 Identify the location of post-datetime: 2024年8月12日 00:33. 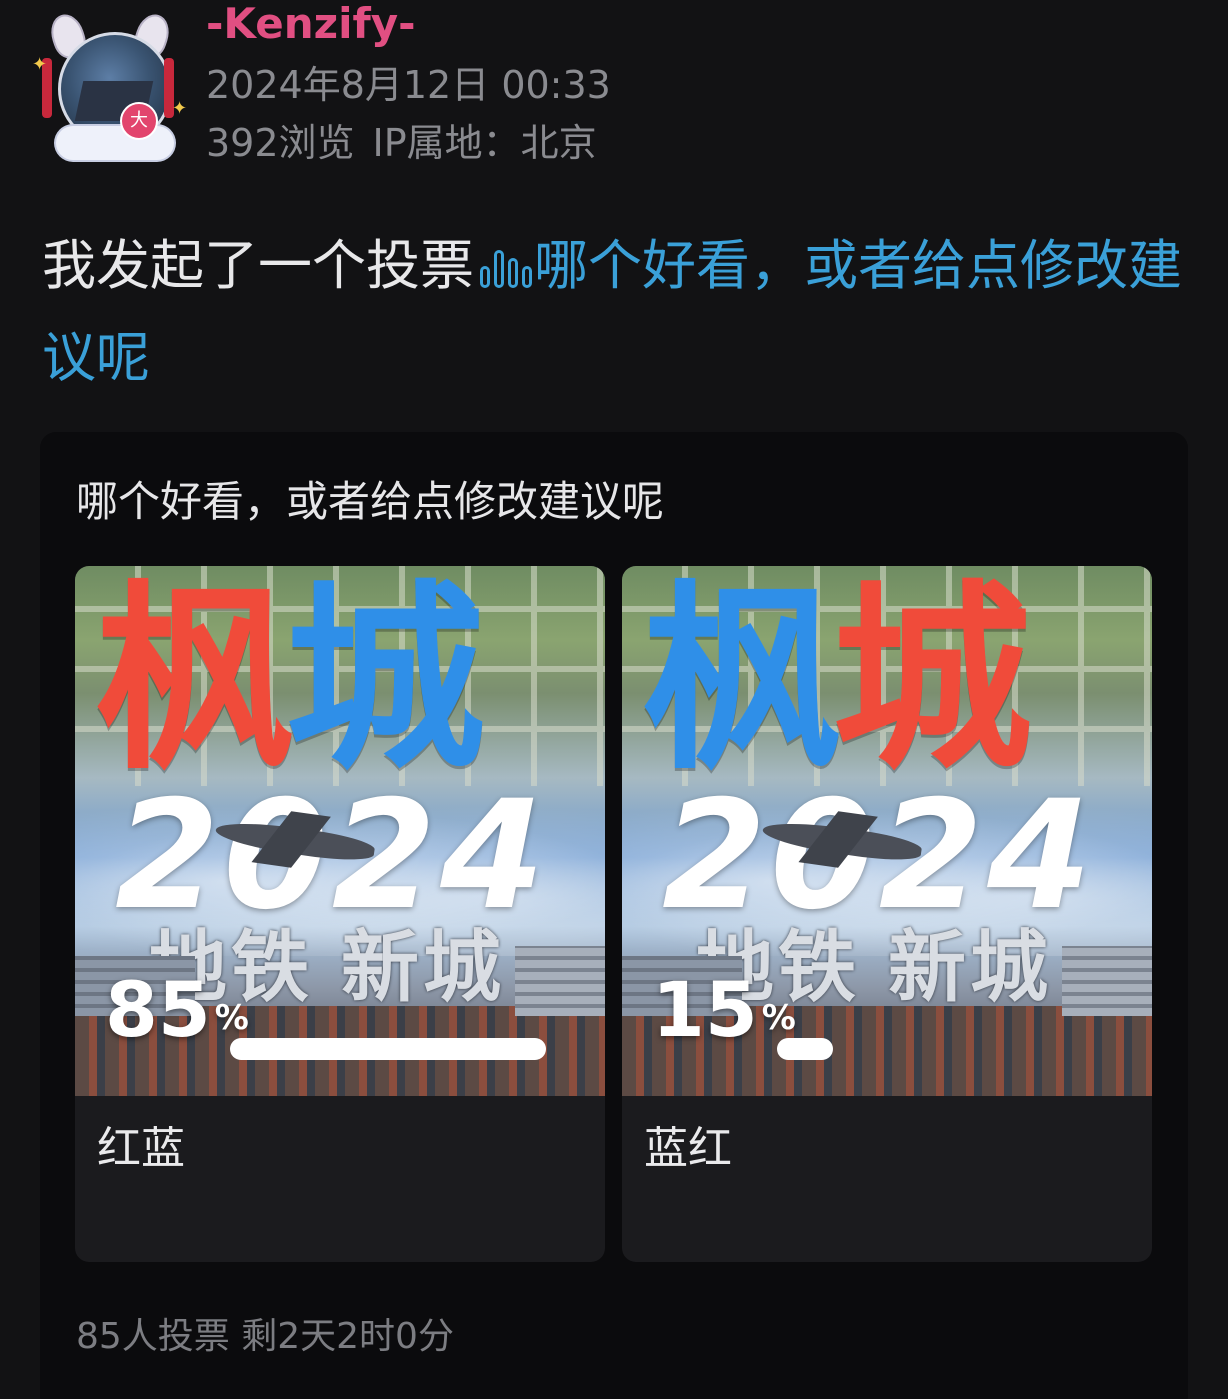
(408, 85).